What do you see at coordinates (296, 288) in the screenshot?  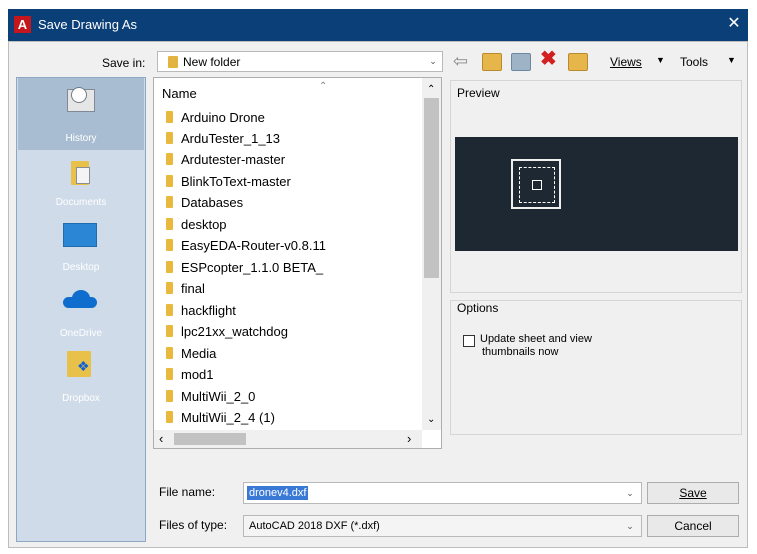 I see `list-item: final` at bounding box center [296, 288].